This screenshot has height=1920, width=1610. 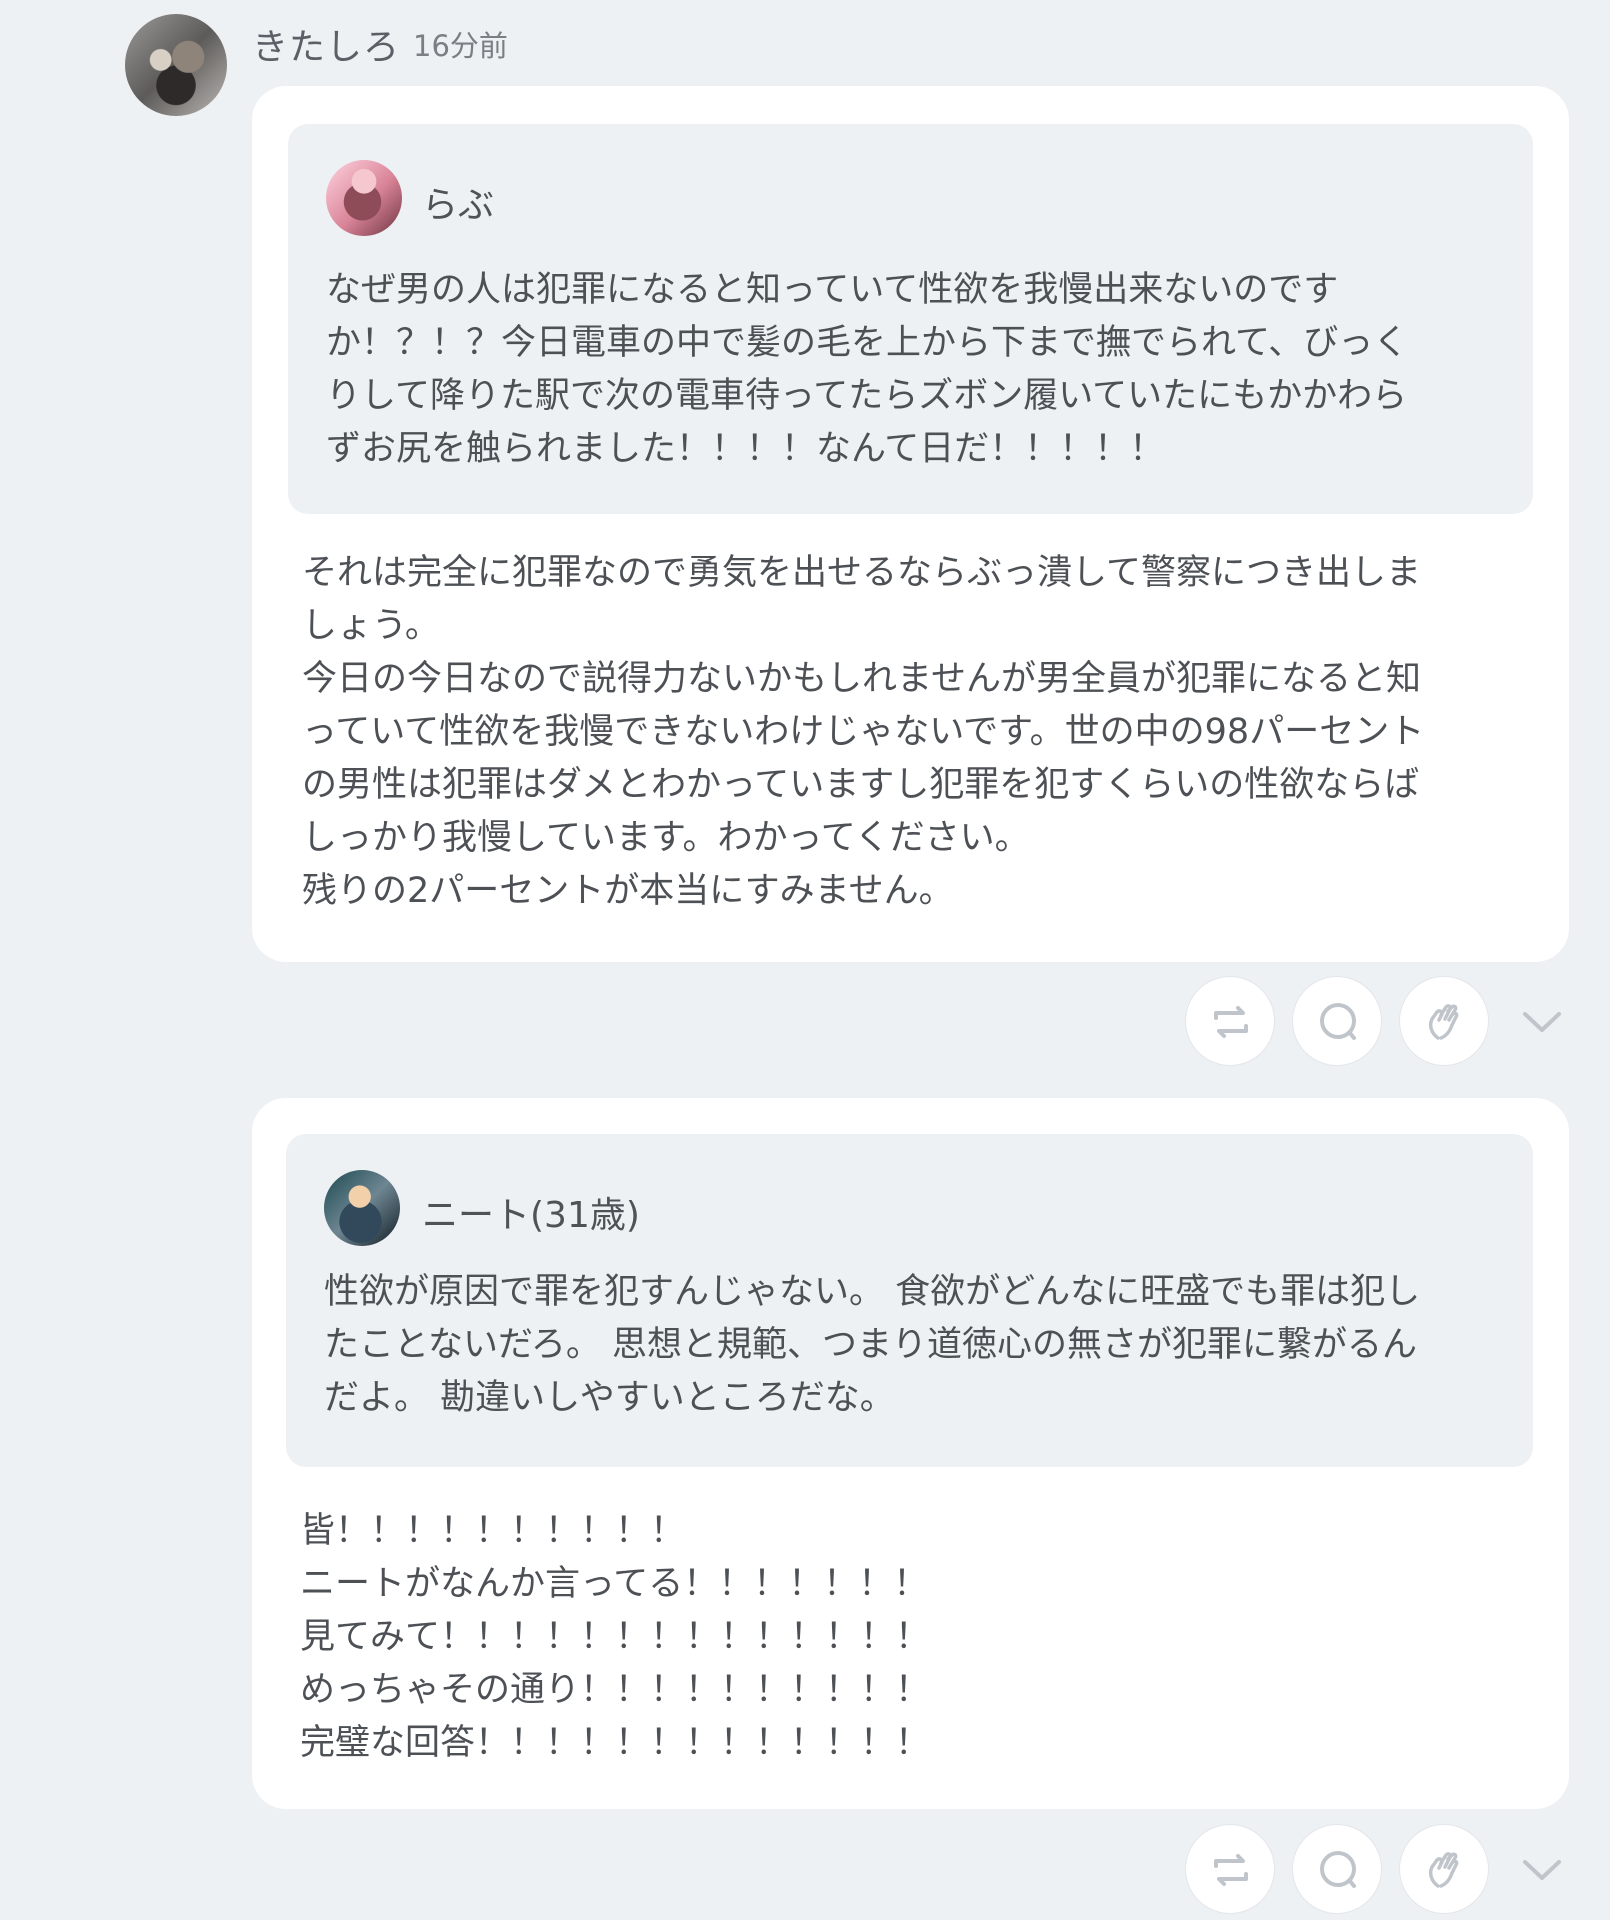 I want to click on quoted-author-name: ニート(31歳), so click(x=531, y=1212).